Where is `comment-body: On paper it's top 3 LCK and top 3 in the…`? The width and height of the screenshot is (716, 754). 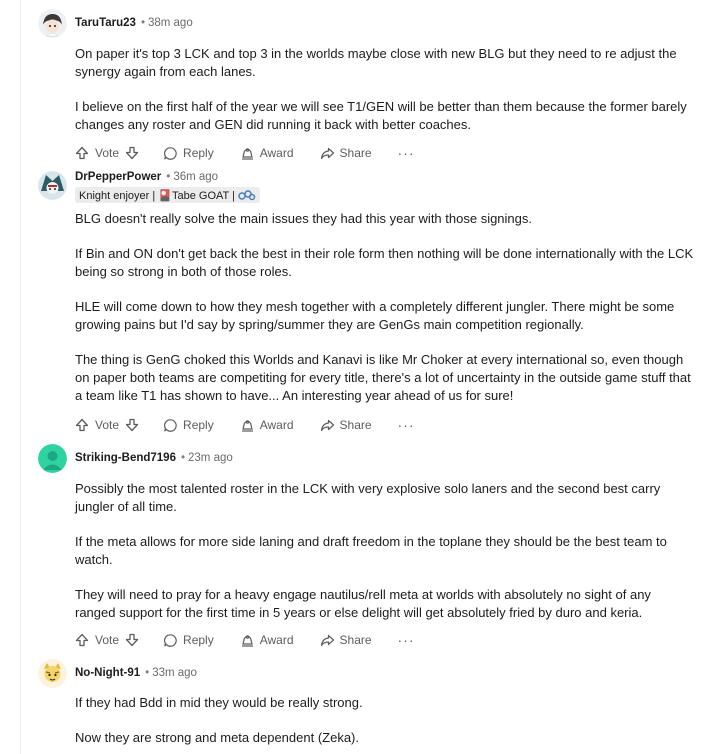 comment-body: On paper it's top 3 LCK and top 3 in the… is located at coordinates (385, 89).